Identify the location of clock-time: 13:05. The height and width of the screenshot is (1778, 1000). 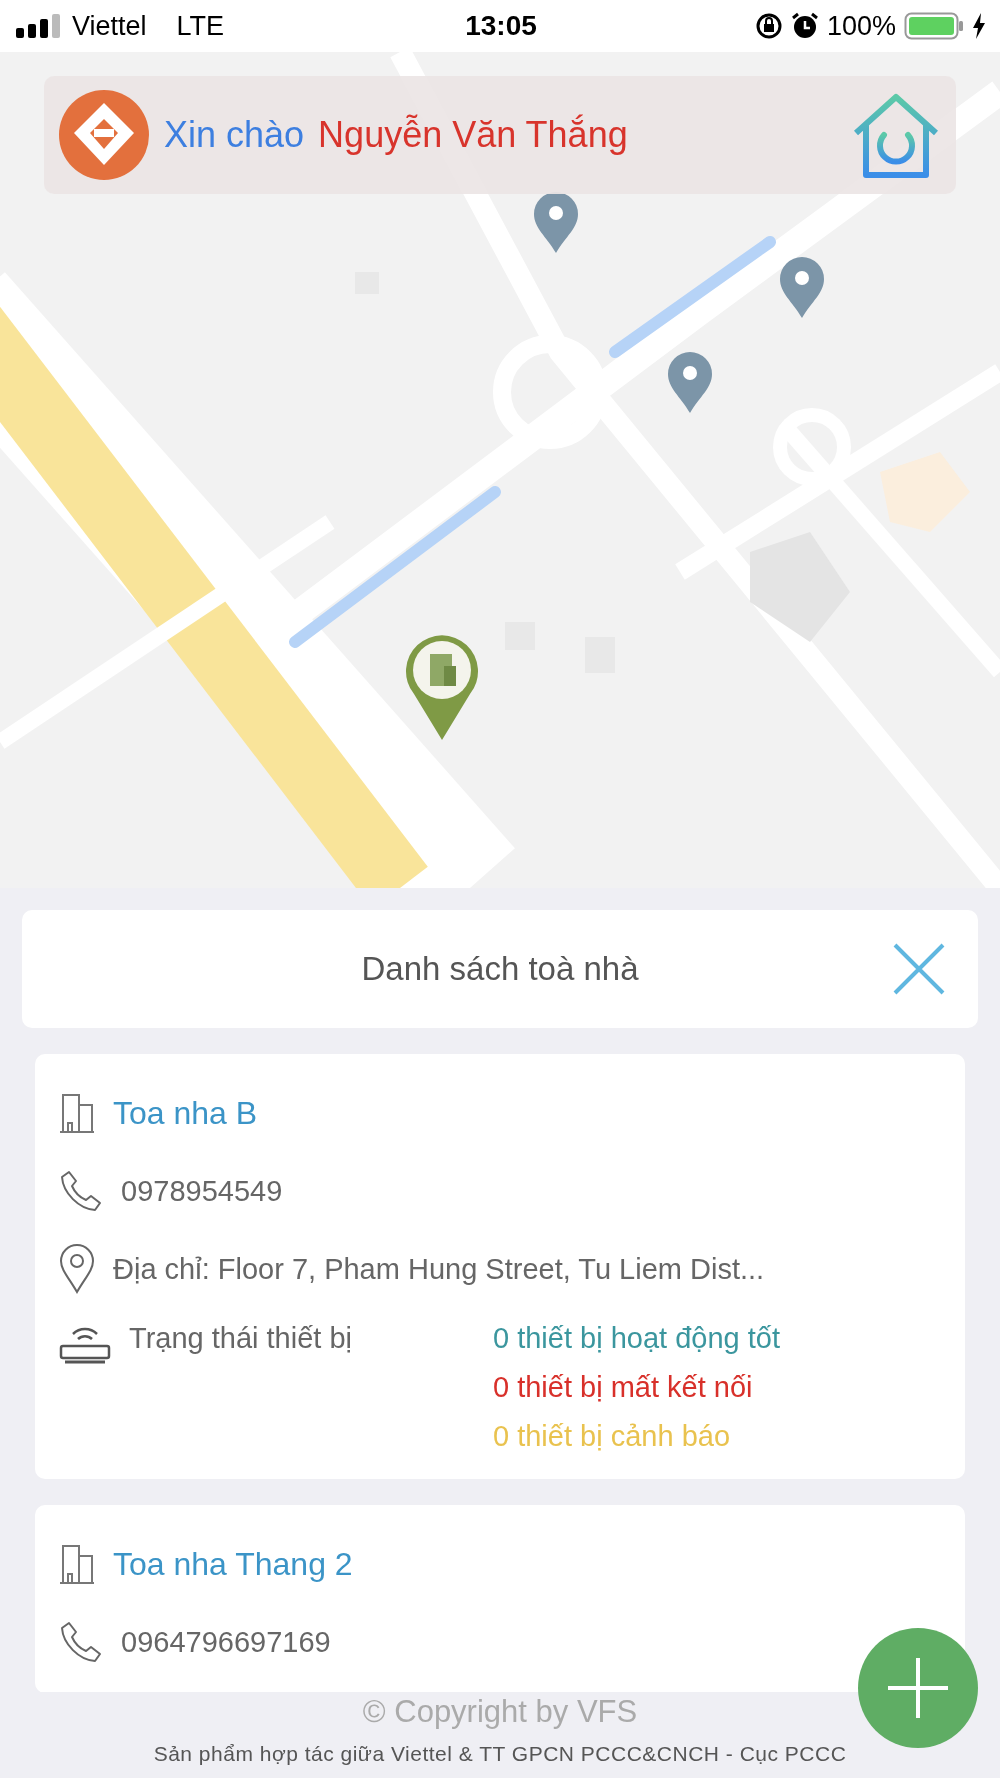
(501, 26).